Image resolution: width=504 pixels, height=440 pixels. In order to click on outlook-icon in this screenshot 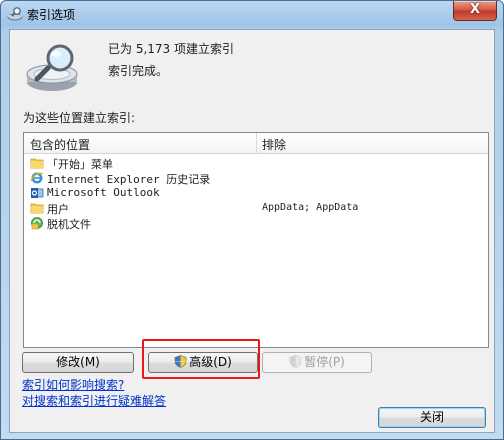, I will do `click(37, 193)`.